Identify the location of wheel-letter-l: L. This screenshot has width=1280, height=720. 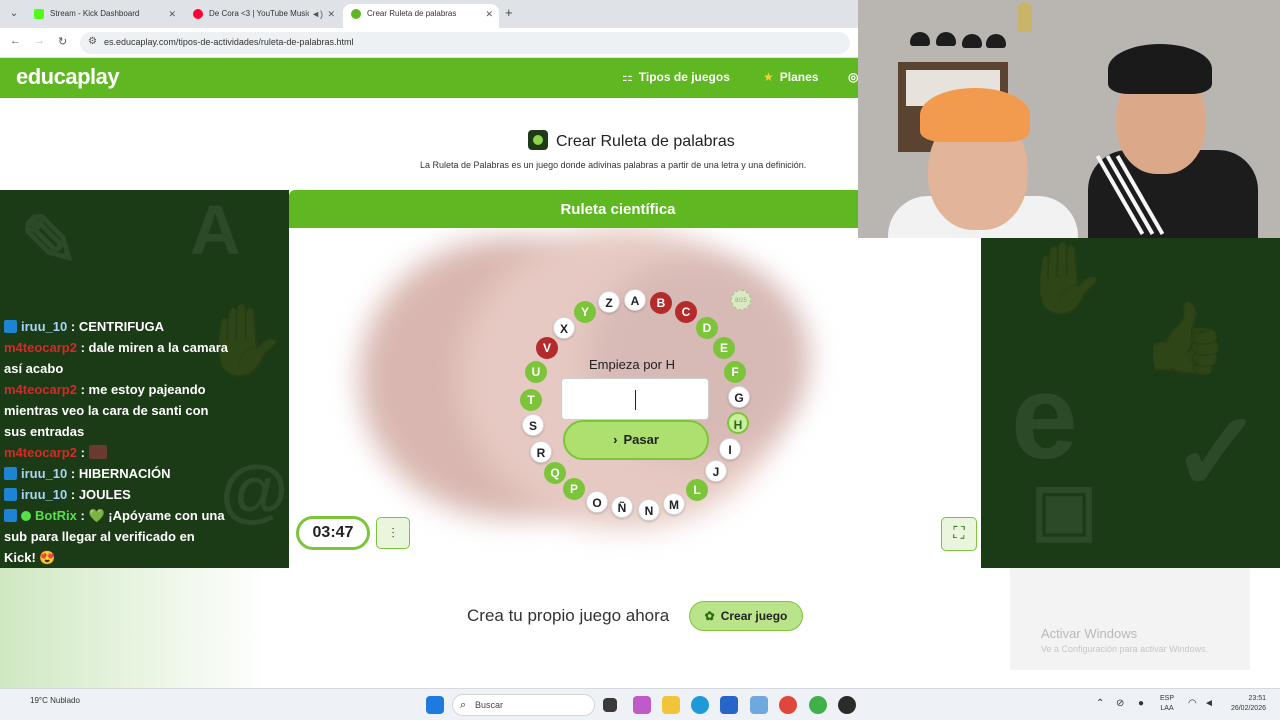
(697, 490).